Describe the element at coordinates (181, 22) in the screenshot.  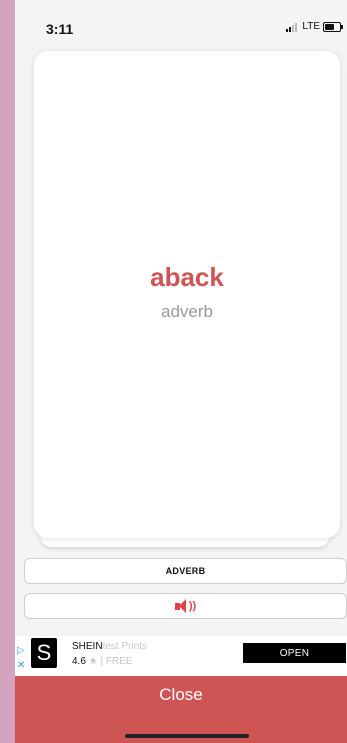
I see `status-bar: 3:11 LTE` at that location.